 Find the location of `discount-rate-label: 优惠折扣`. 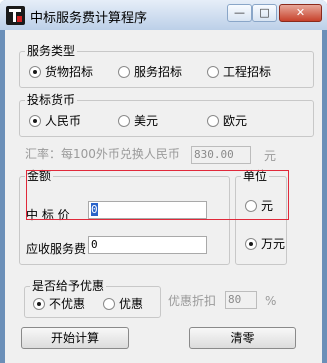

discount-rate-label: 优惠折扣 is located at coordinates (192, 301).